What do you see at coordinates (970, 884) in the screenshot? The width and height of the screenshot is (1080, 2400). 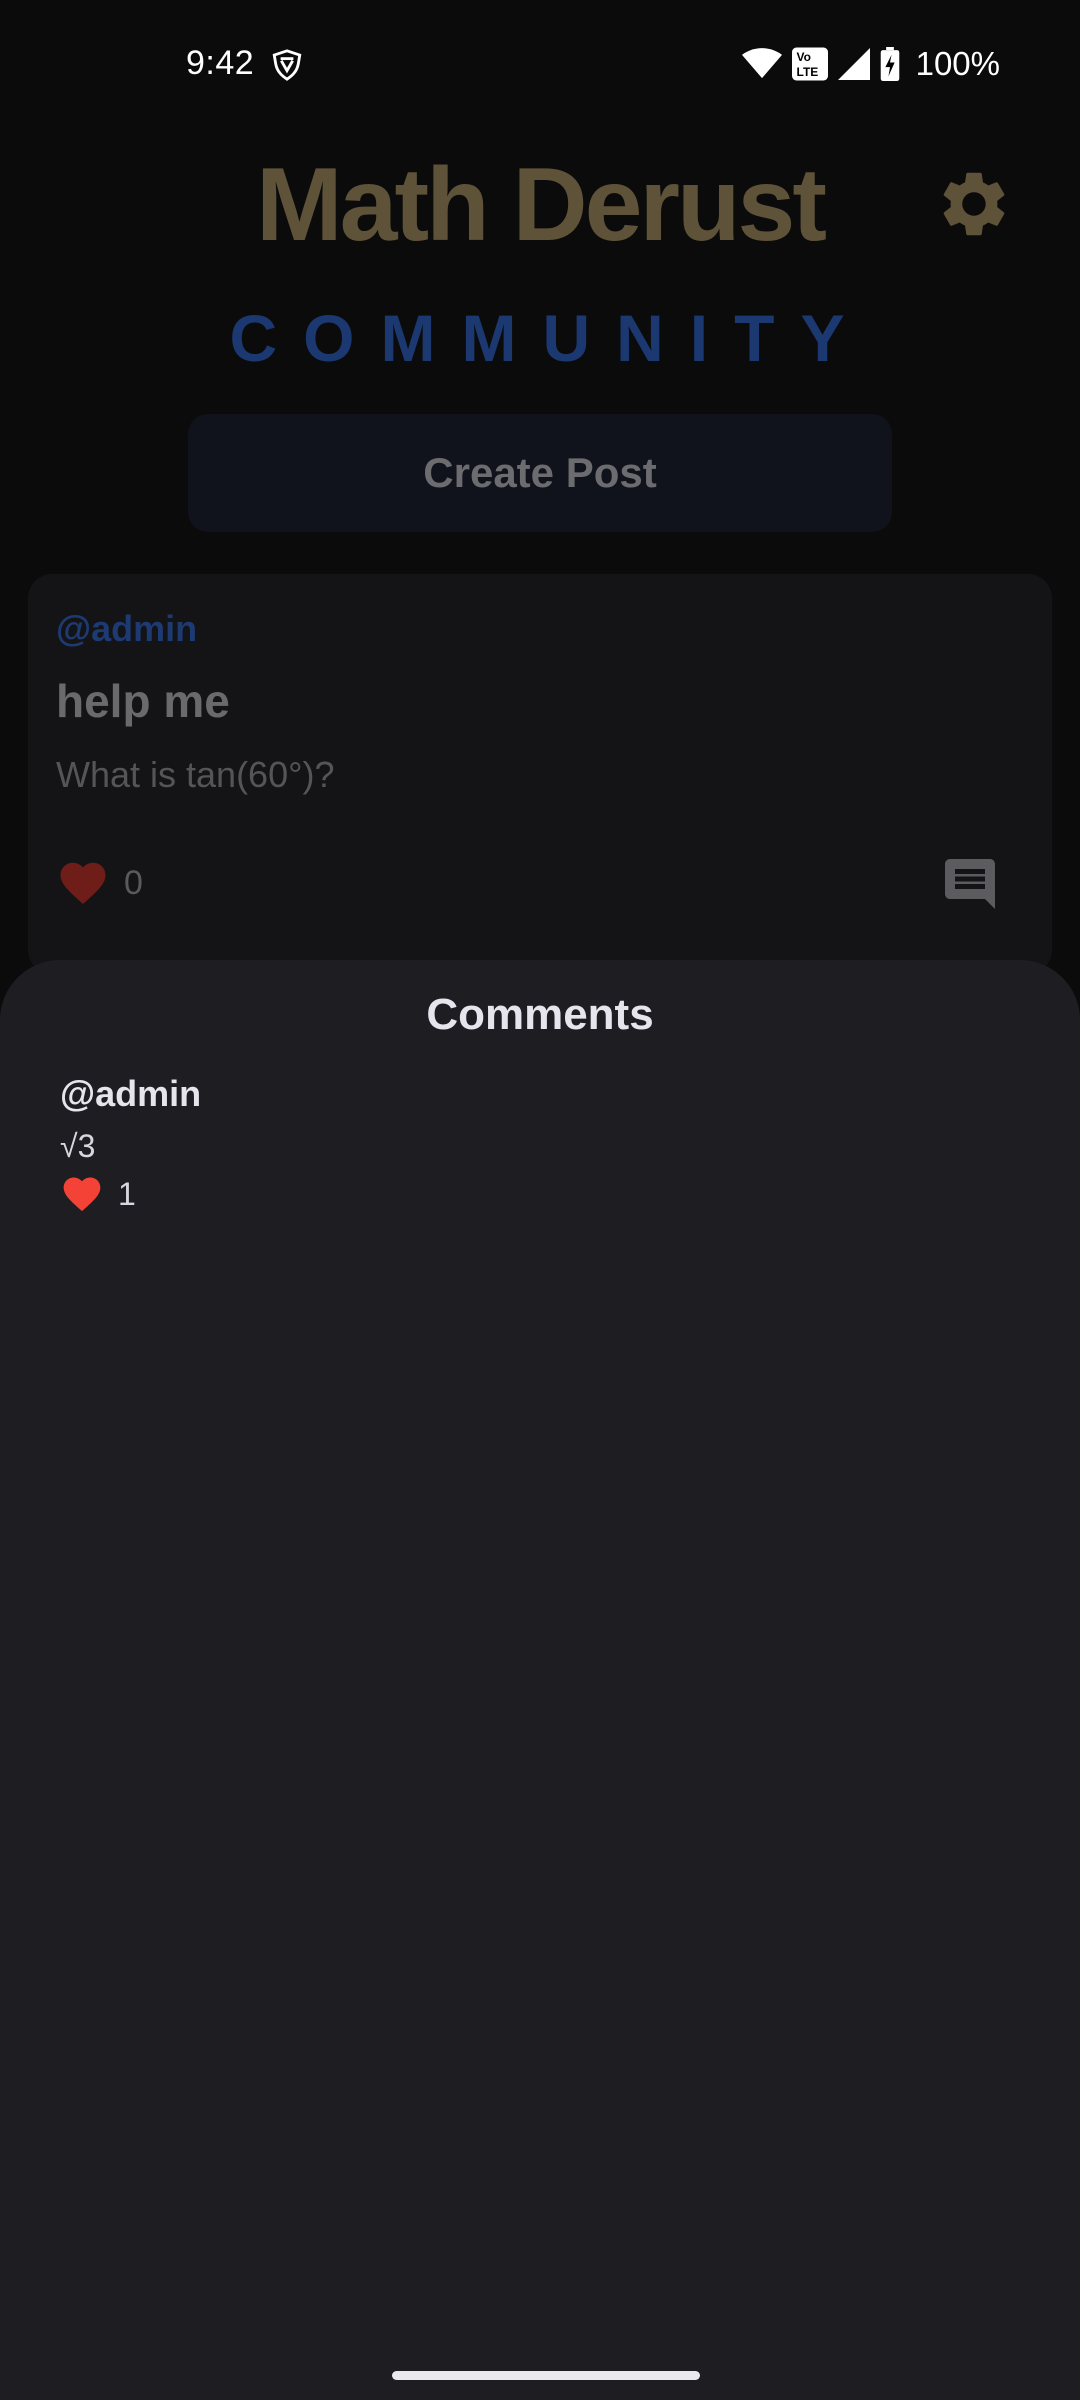 I see `comment-icon` at bounding box center [970, 884].